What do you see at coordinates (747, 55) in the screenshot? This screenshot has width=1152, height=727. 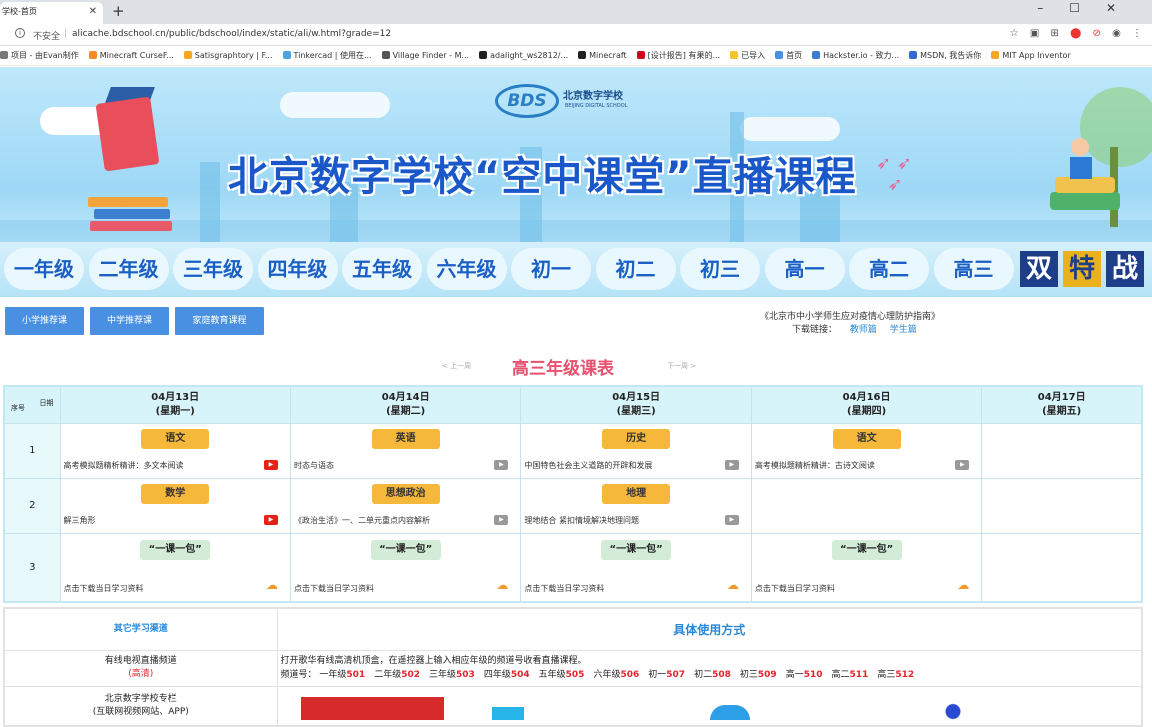 I see `bookmark-item: 已导入` at bounding box center [747, 55].